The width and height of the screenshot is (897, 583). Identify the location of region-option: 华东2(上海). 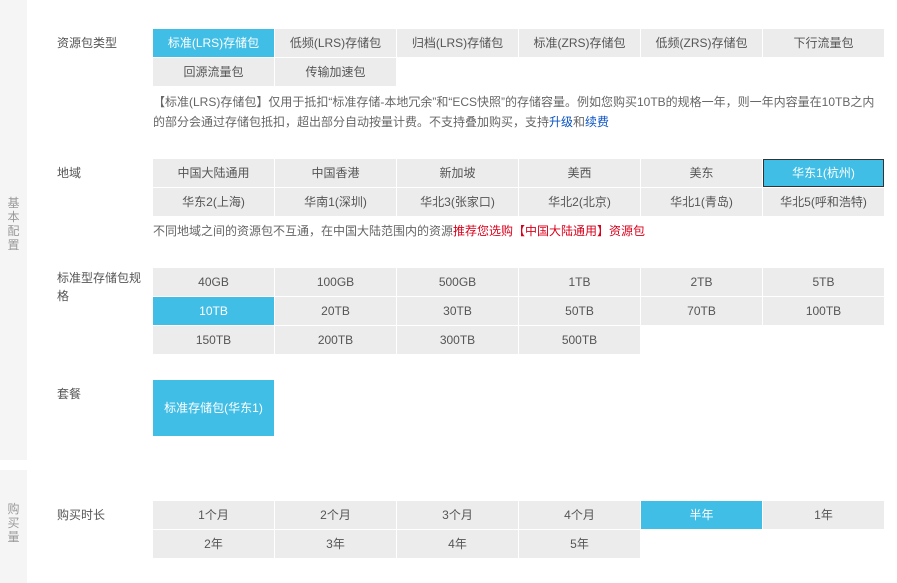
(213, 202).